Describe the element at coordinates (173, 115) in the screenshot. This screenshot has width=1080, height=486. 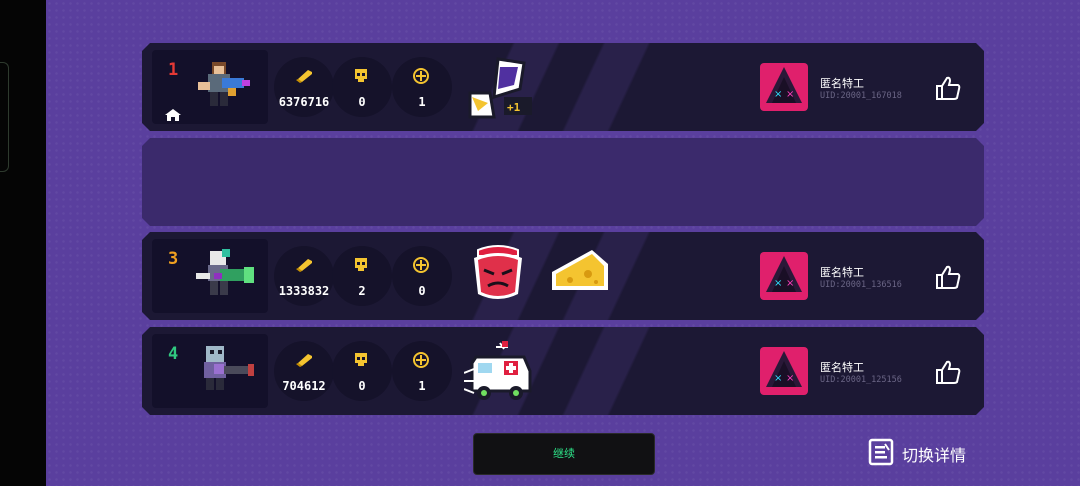
I see `home-icon` at that location.